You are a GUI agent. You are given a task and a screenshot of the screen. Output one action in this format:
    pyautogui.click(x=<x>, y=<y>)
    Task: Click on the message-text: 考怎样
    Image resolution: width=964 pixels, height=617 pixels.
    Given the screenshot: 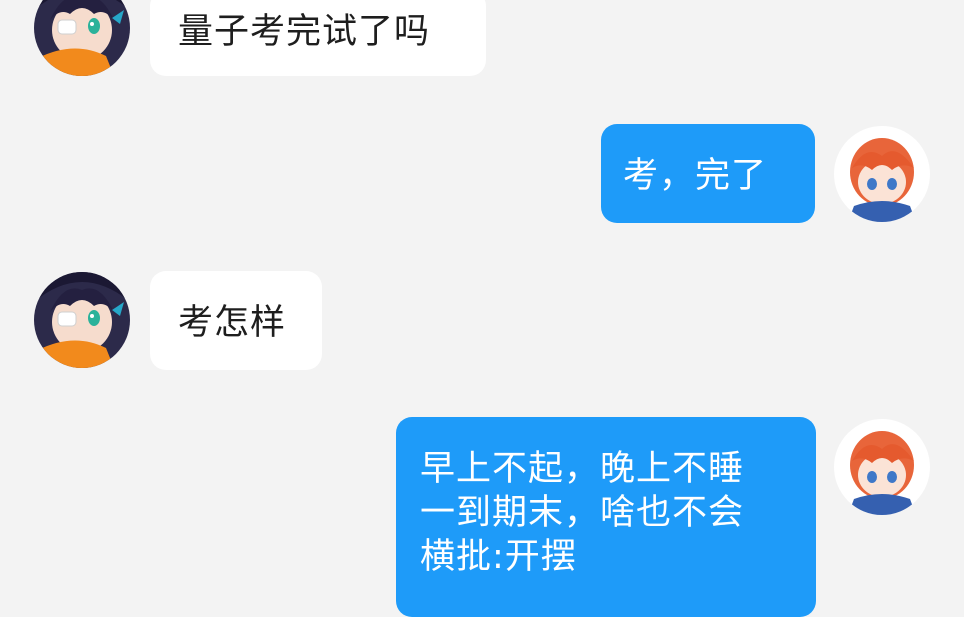 What is the action you would take?
    pyautogui.click(x=232, y=323)
    